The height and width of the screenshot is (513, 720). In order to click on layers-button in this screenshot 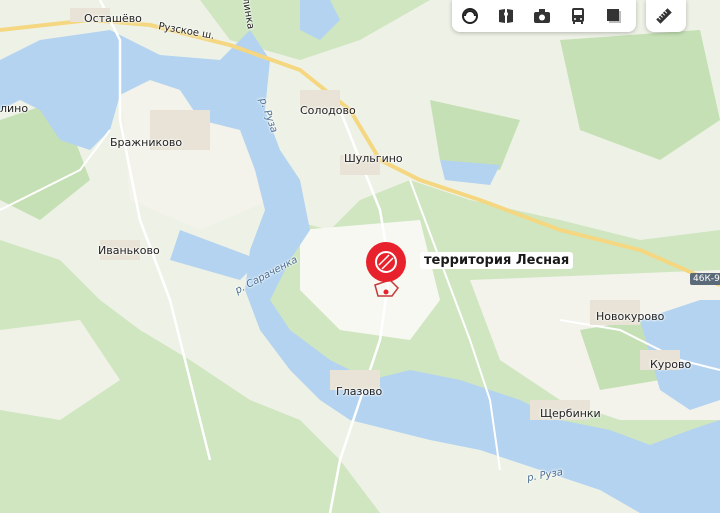, I will do `click(470, 16)`.